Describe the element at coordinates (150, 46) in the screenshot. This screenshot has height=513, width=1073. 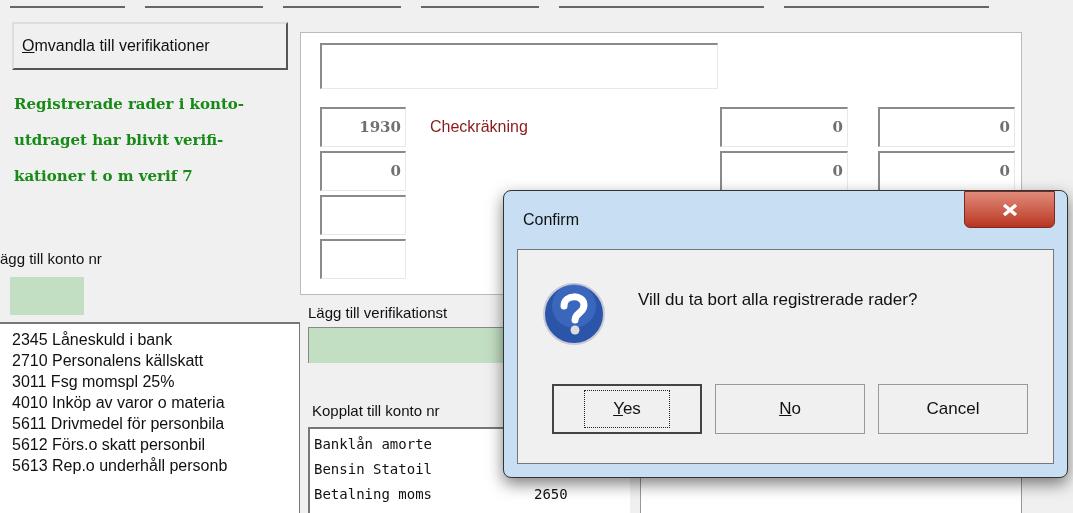
I see `convert-button: Omvandla till verifikationer` at that location.